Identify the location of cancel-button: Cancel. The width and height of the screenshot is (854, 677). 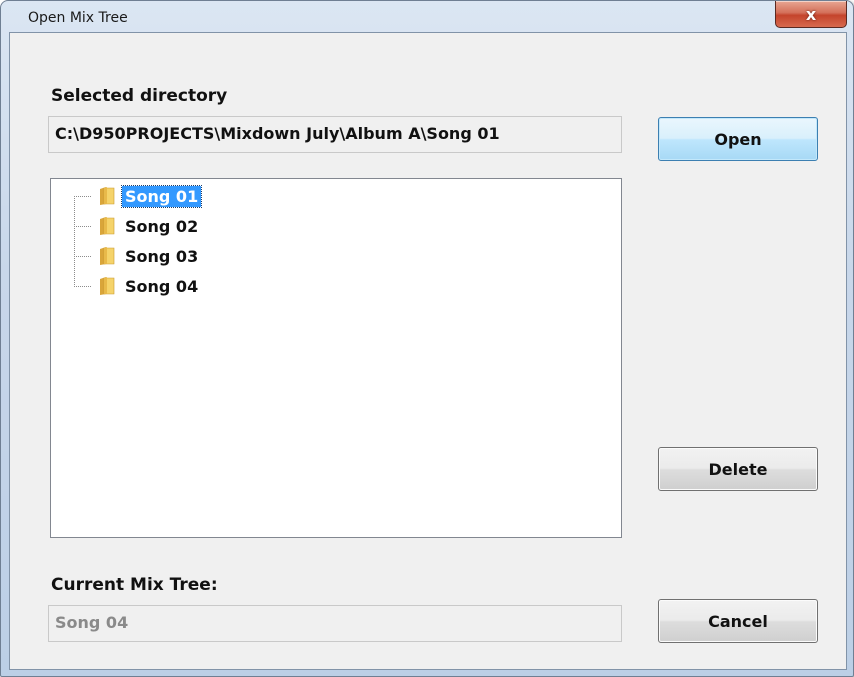
(738, 621).